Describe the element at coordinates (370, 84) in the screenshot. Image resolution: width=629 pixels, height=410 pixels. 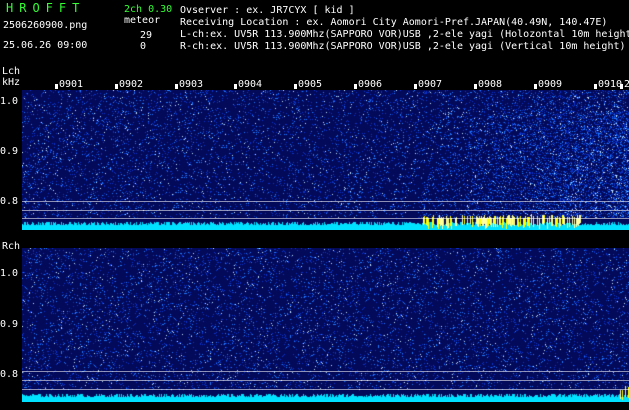
I see `time-label: 0906` at that location.